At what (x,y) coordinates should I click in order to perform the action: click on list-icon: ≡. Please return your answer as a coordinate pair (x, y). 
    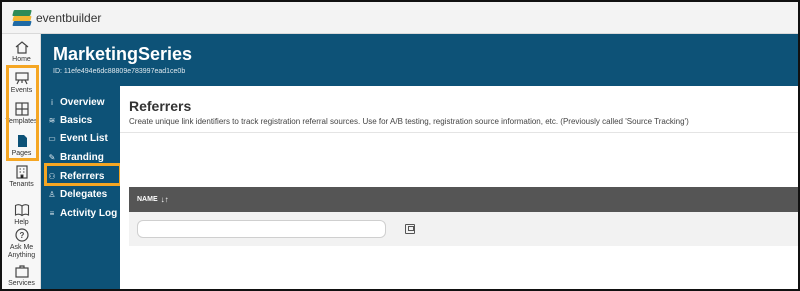
    Looking at the image, I should click on (52, 213).